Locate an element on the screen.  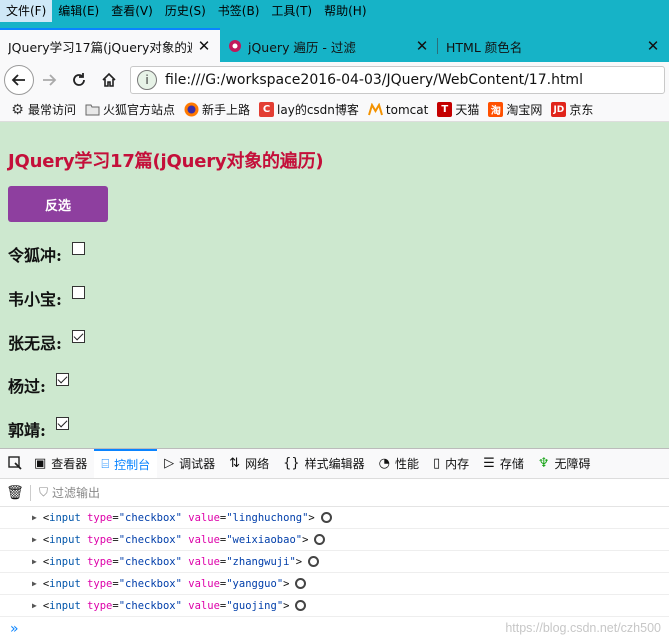
bookmark-label: 最常访问 is located at coordinates (52, 110).